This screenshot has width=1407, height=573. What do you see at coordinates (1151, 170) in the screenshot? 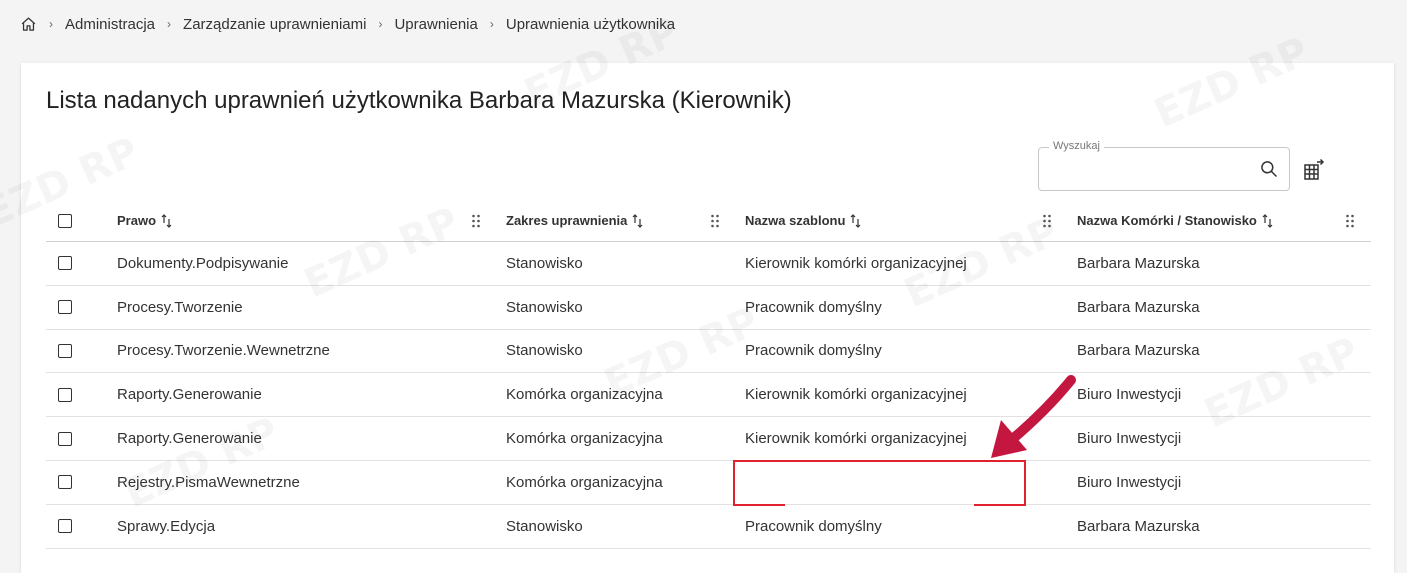
I see `search-input` at bounding box center [1151, 170].